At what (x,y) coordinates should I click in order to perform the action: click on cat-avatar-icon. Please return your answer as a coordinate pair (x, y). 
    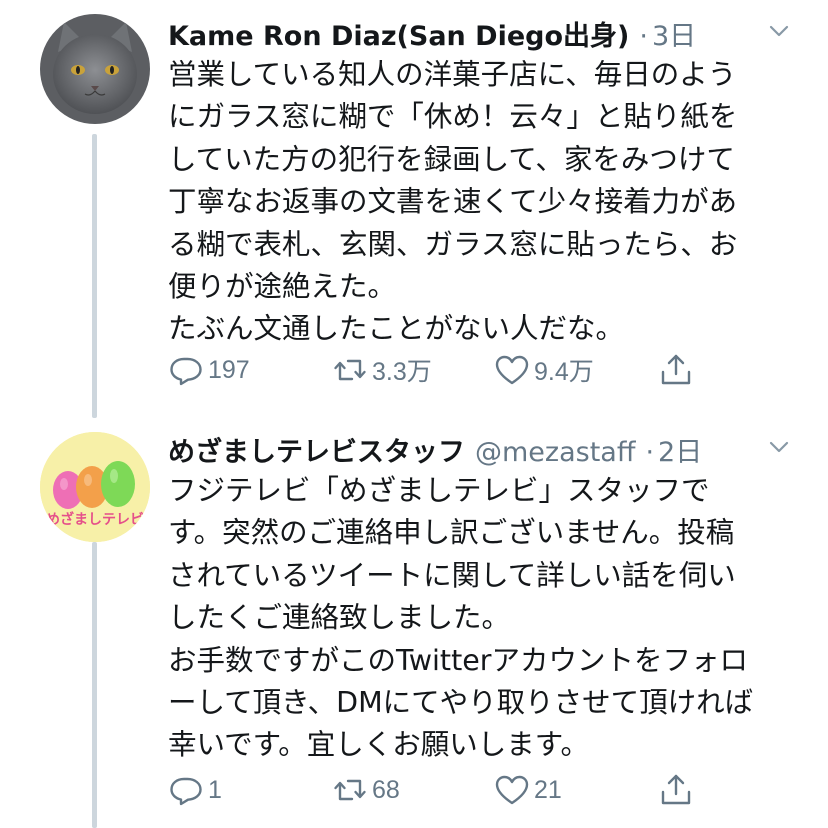
    Looking at the image, I should click on (95, 69).